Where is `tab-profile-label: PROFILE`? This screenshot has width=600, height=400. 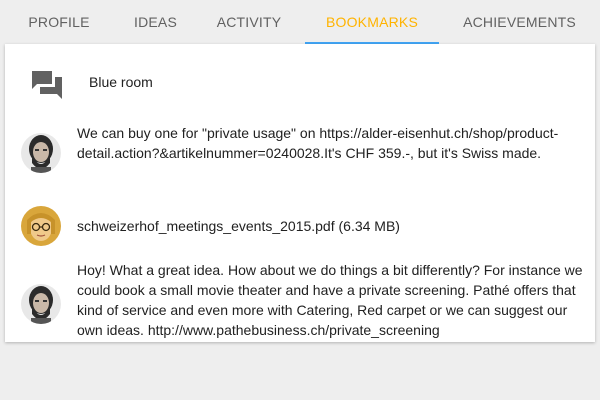 tab-profile-label: PROFILE is located at coordinates (59, 22).